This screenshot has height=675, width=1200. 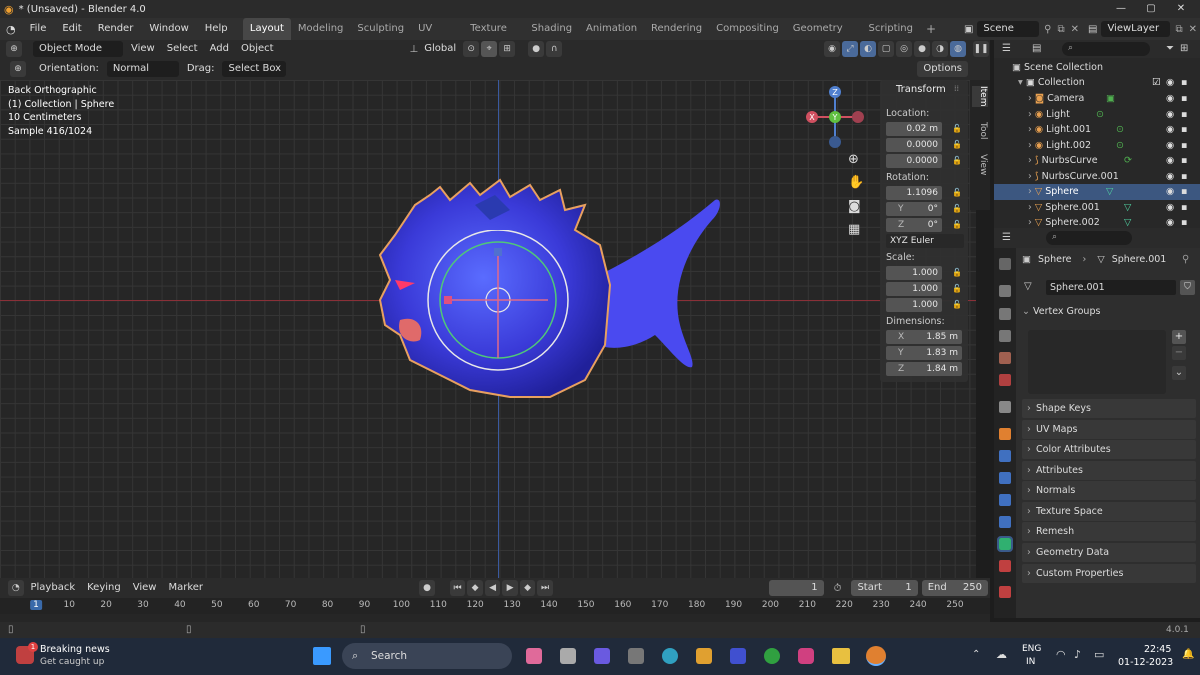 I want to click on app-icon, so click(x=738, y=656).